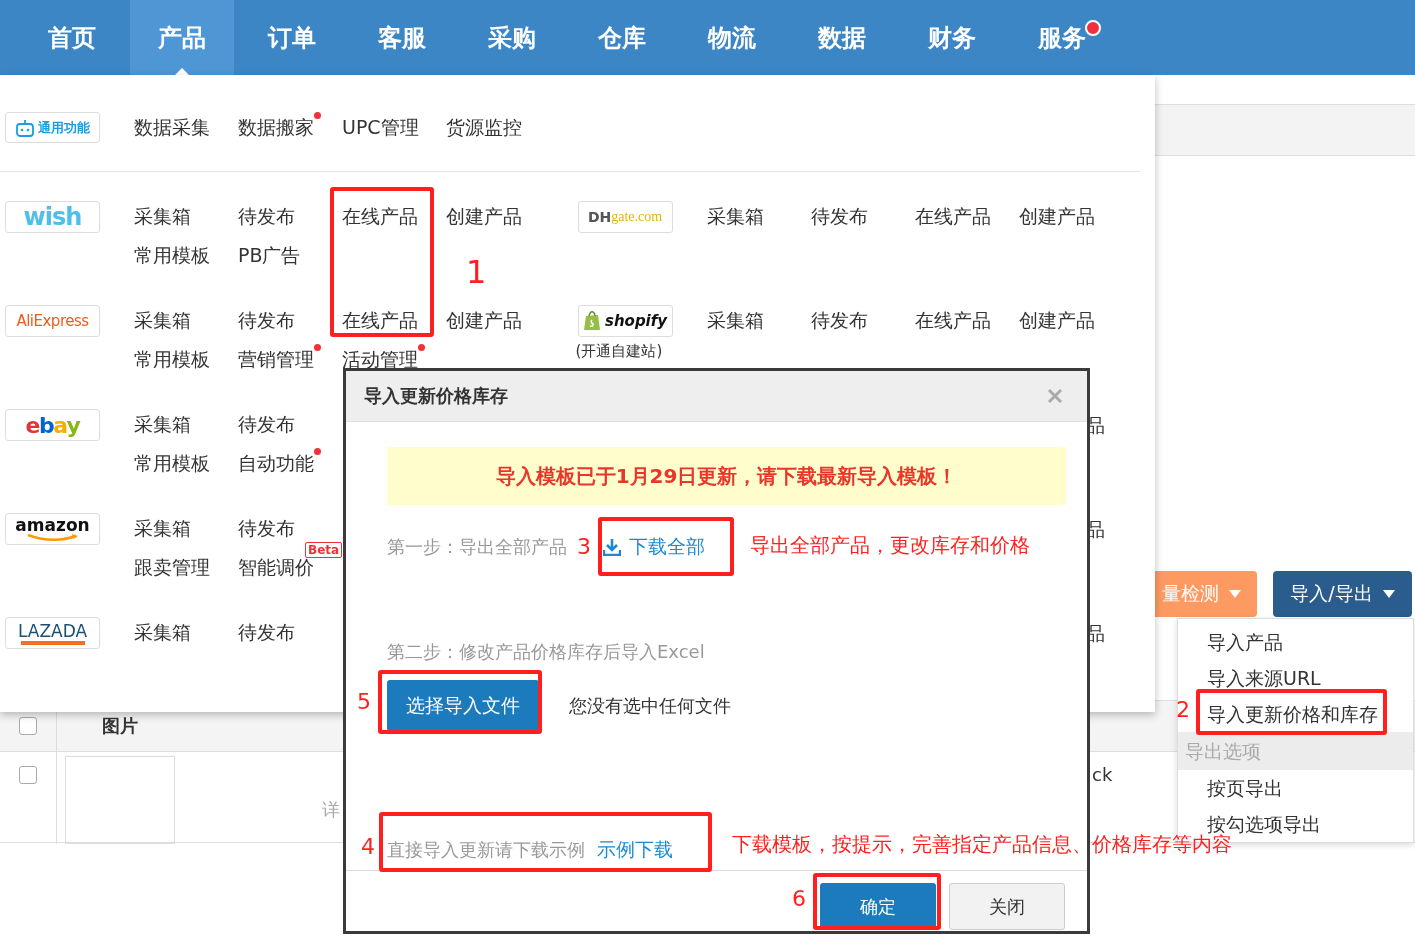  I want to click on menu-link: PB广告, so click(269, 254).